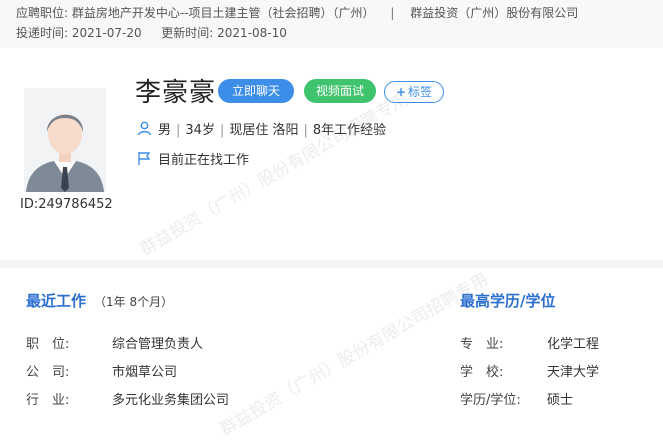 The height and width of the screenshot is (440, 663). I want to click on job-status: 目前正在找工作, so click(193, 159).